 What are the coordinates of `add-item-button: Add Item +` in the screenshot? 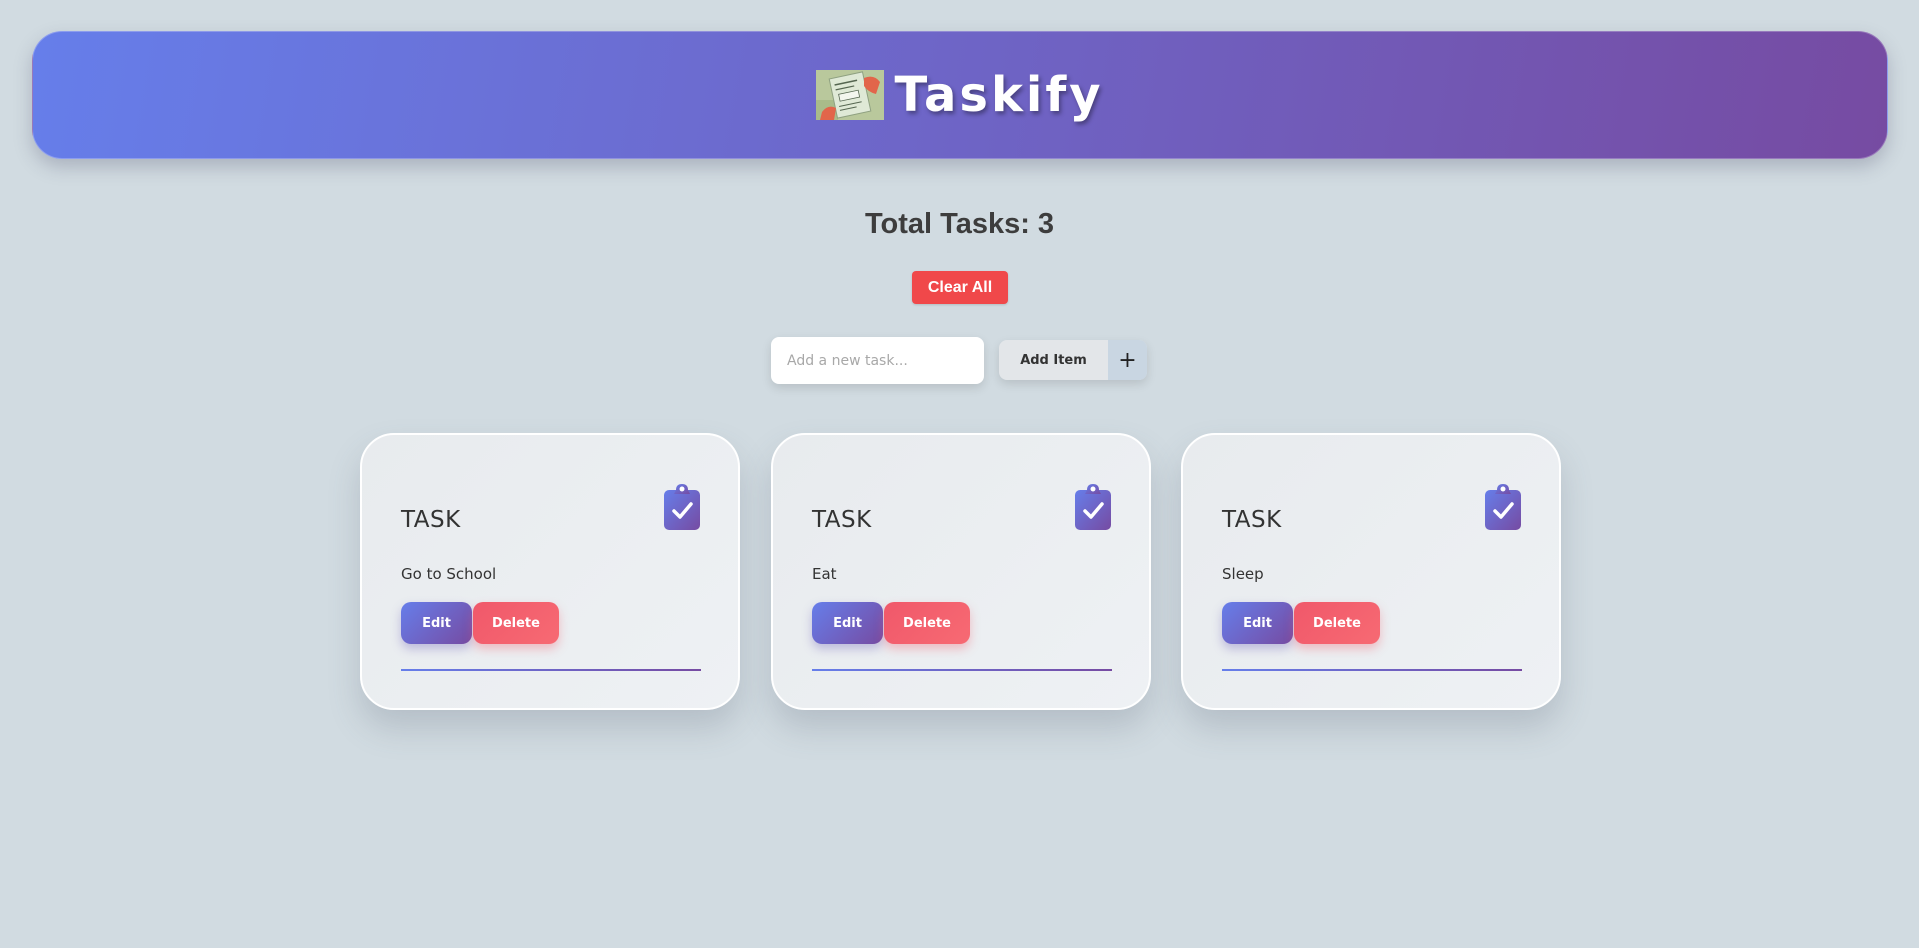 It's located at (1073, 360).